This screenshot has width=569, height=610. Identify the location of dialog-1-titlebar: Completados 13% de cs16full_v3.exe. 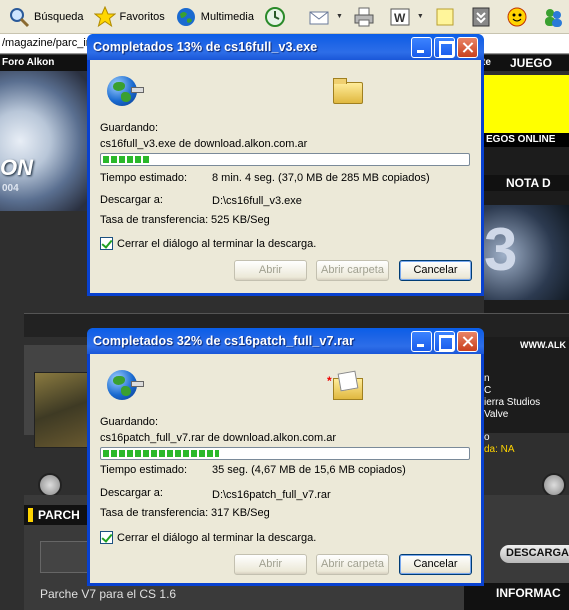
(285, 47).